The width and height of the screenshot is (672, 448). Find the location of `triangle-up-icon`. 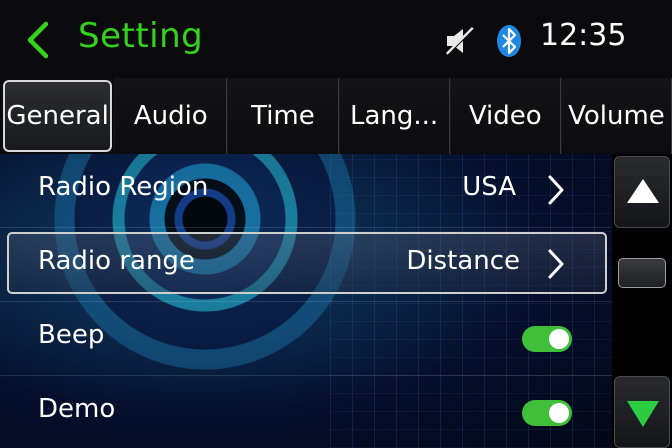

triangle-up-icon is located at coordinates (643, 191).